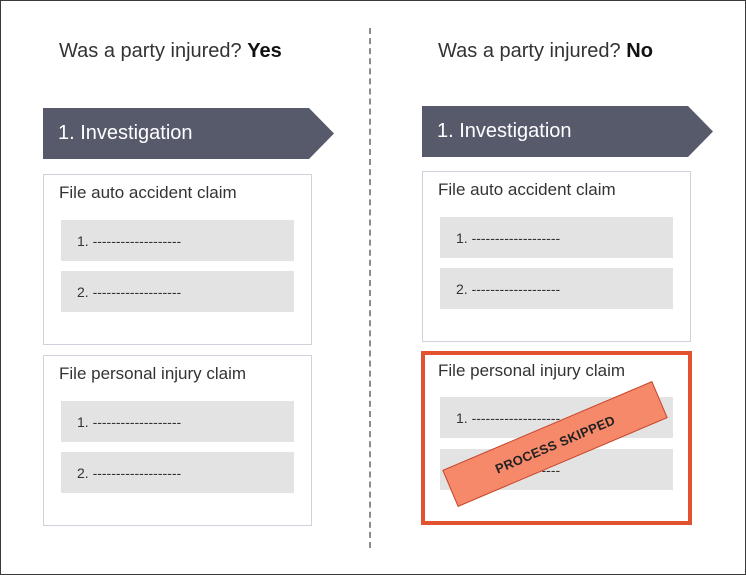 This screenshot has height=575, width=746. Describe the element at coordinates (639, 51) in the screenshot. I see `answer-no: No` at that location.